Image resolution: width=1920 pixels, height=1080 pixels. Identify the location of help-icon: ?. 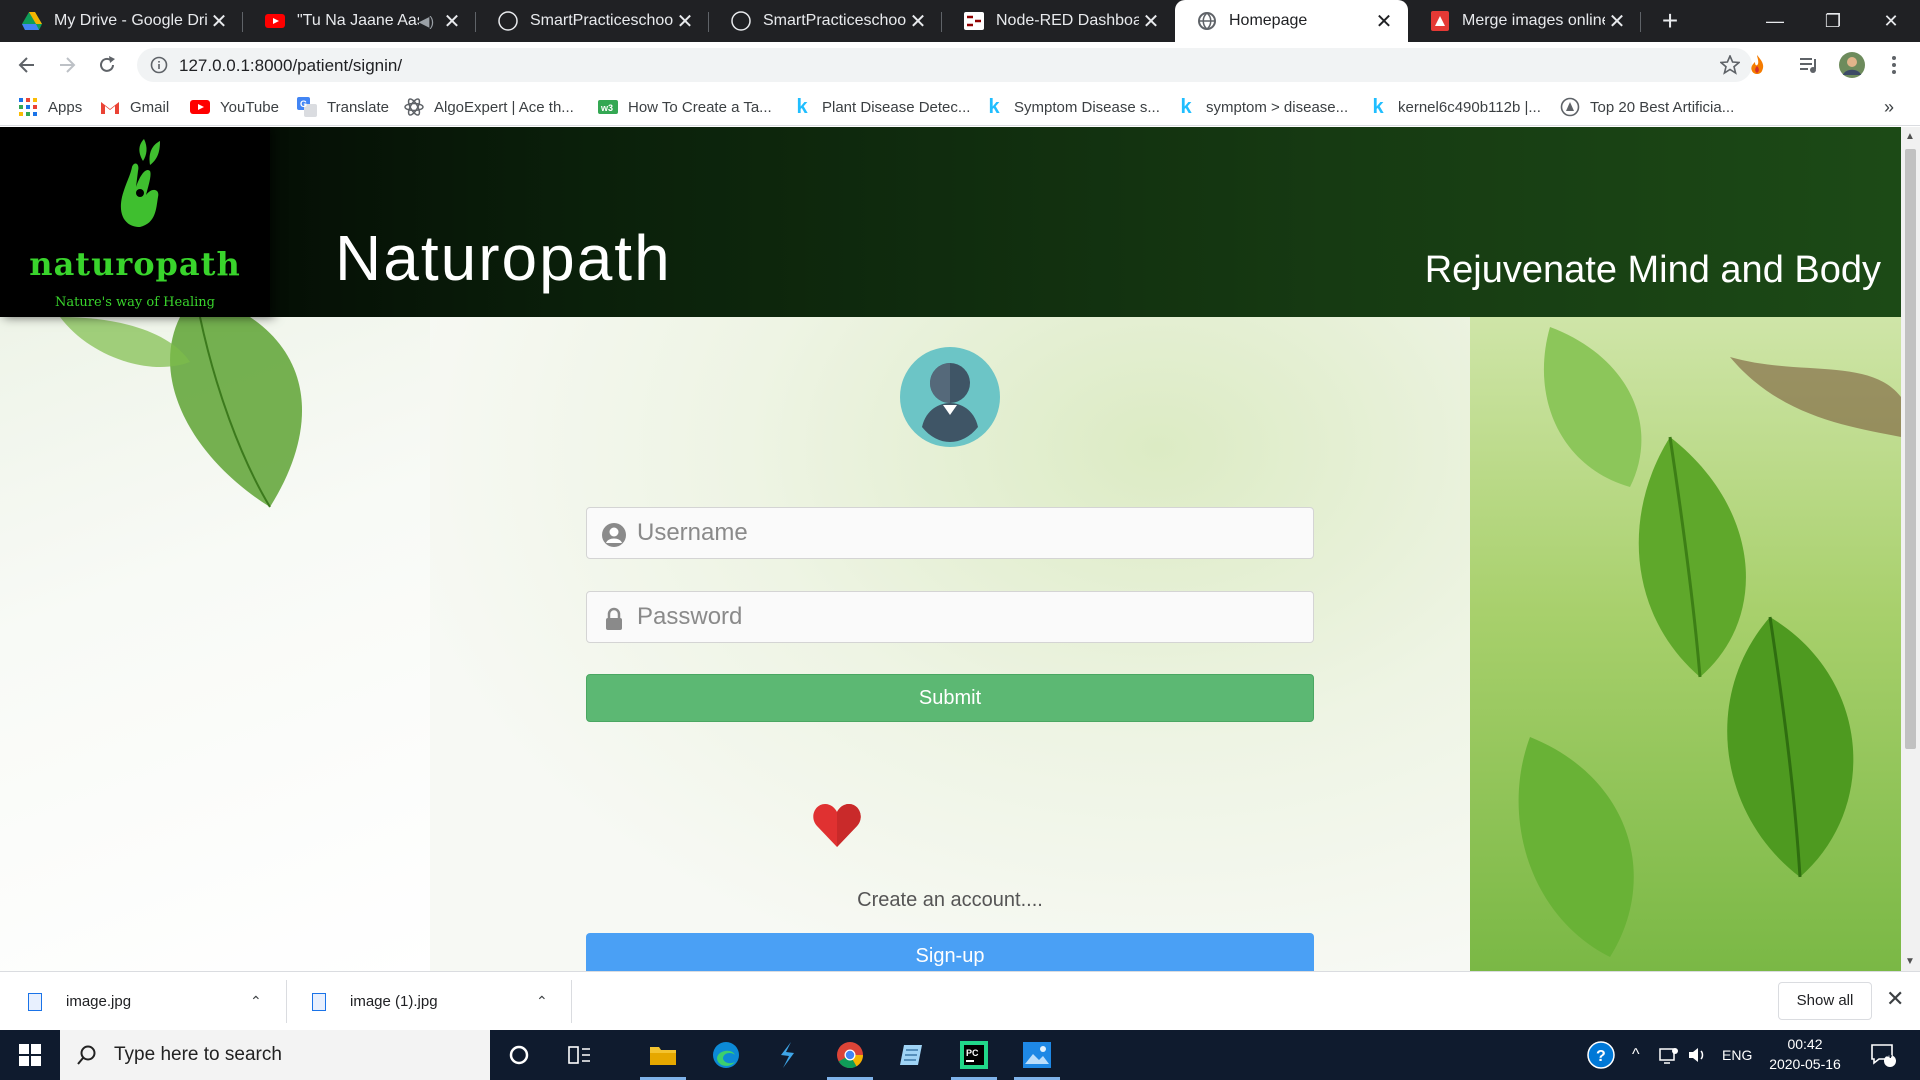
(1601, 1055).